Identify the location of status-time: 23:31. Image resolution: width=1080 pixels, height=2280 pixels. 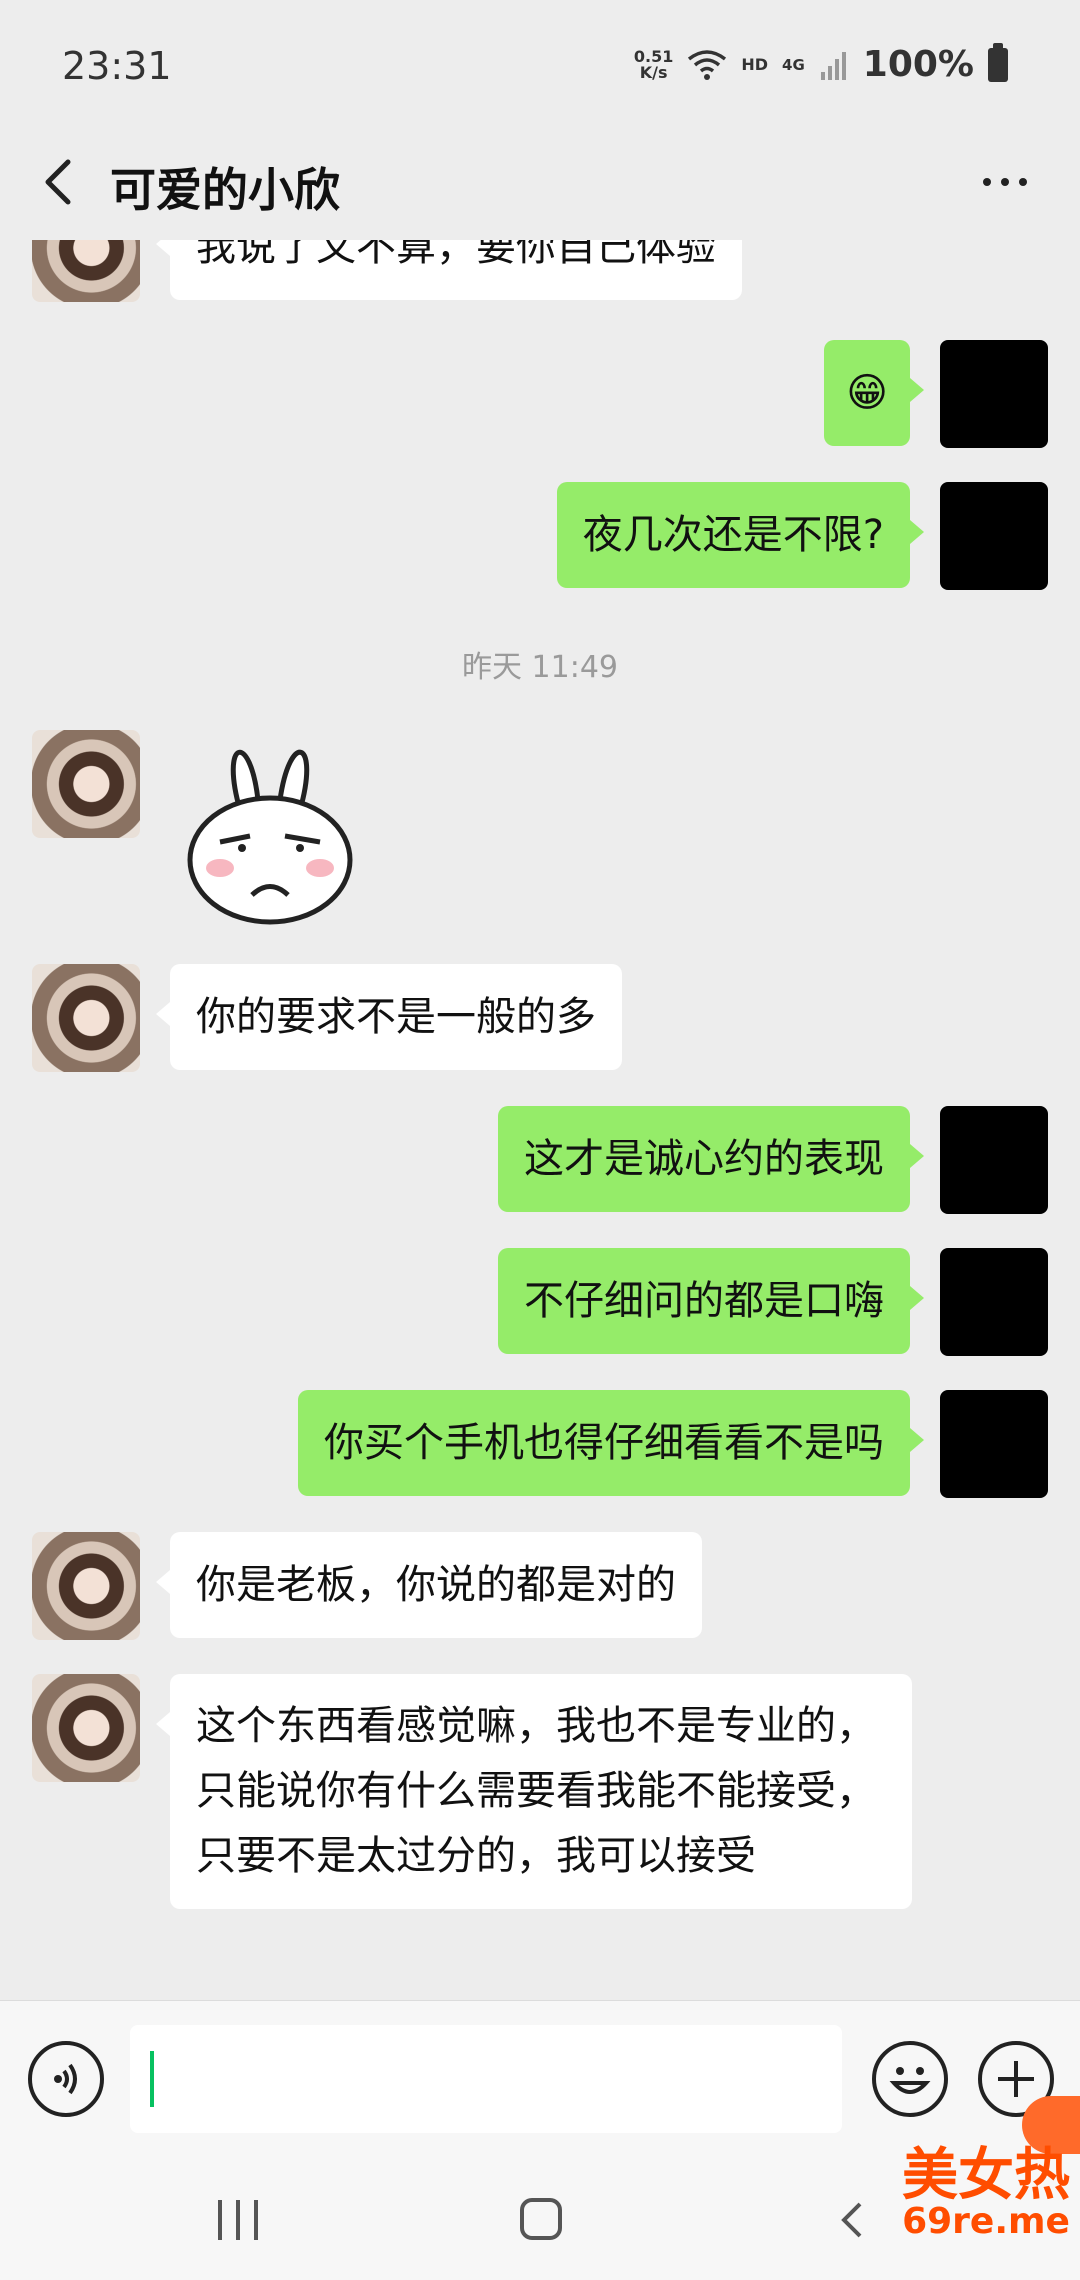
(117, 66).